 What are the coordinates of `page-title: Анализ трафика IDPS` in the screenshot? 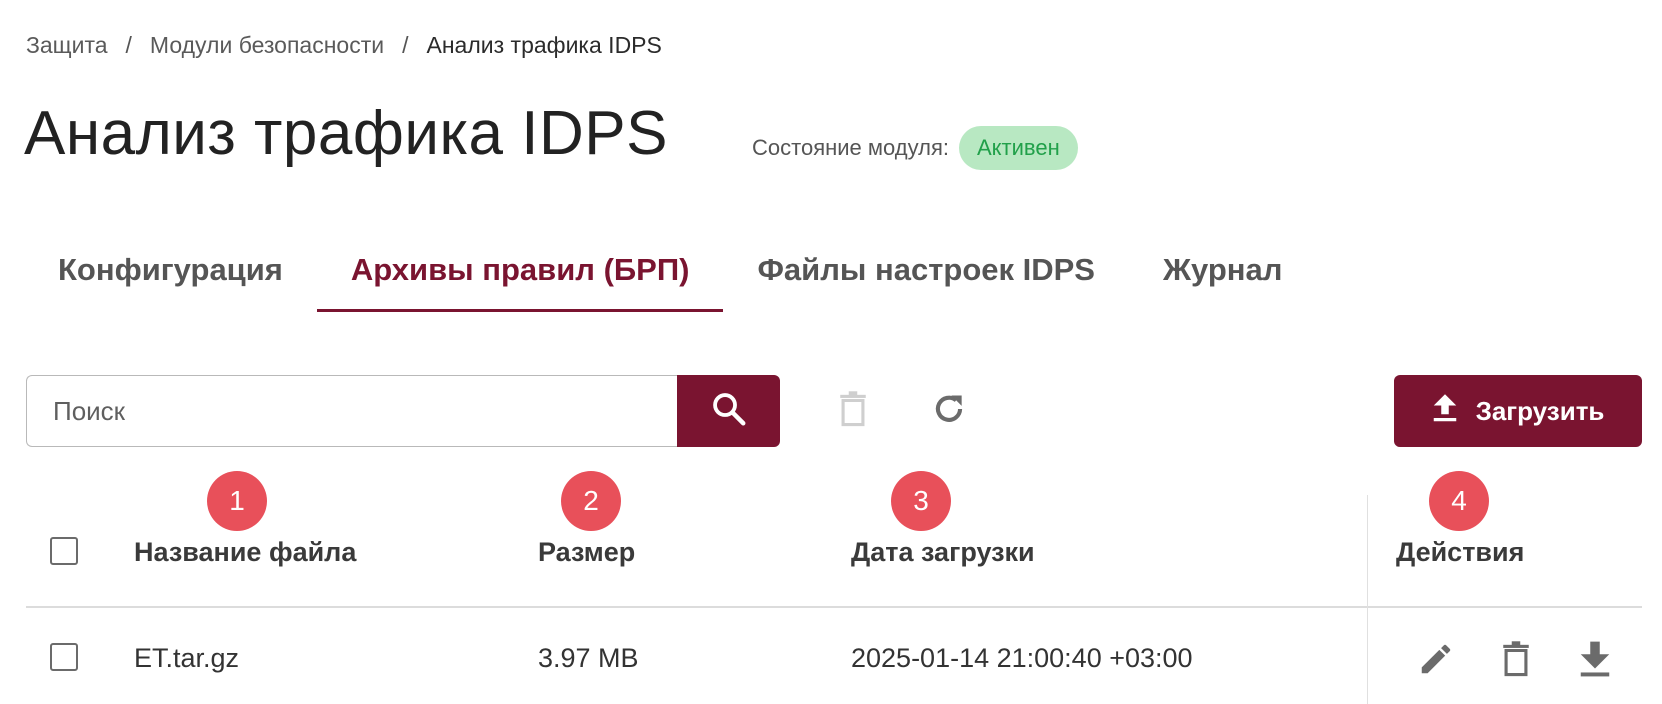 It's located at (346, 133).